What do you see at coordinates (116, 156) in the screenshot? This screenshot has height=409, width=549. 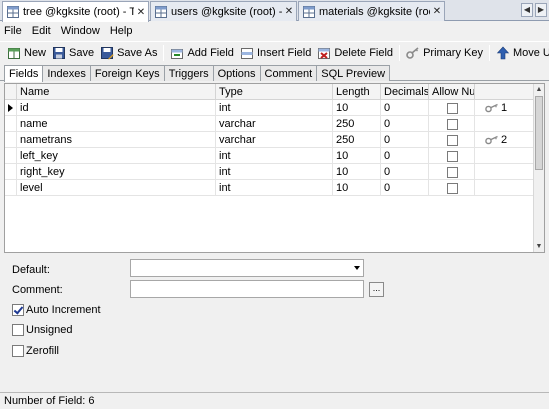 I see `field-name: left_key` at bounding box center [116, 156].